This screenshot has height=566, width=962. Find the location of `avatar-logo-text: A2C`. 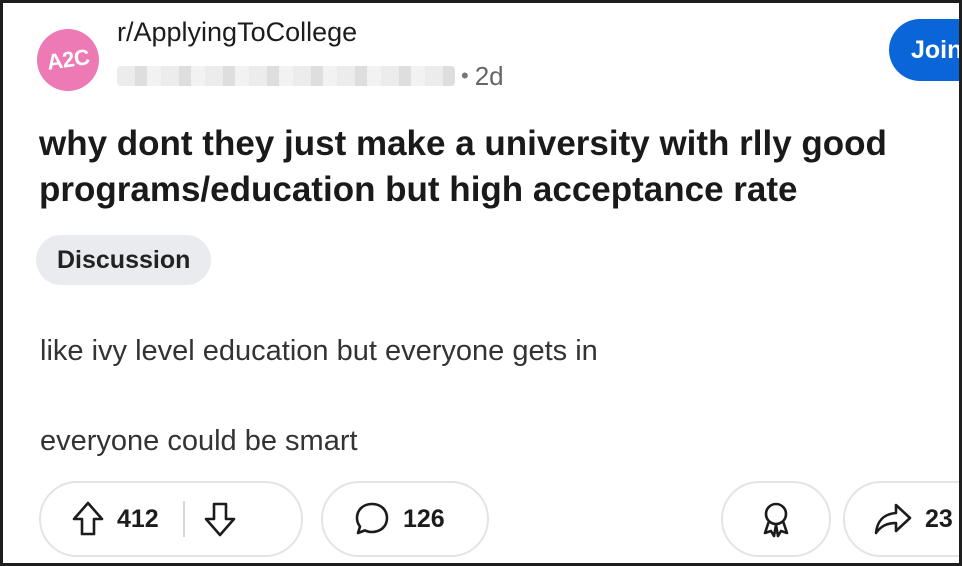

avatar-logo-text: A2C is located at coordinates (68, 59).